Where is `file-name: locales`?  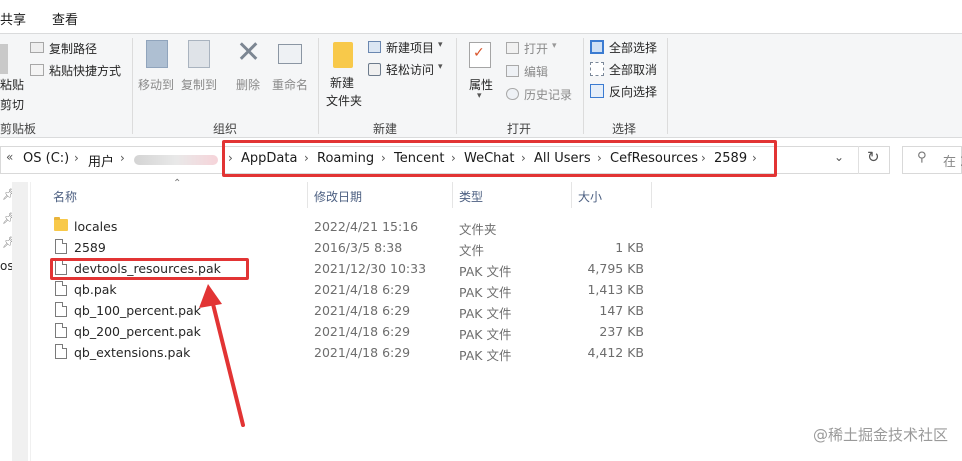
file-name: locales is located at coordinates (95, 226).